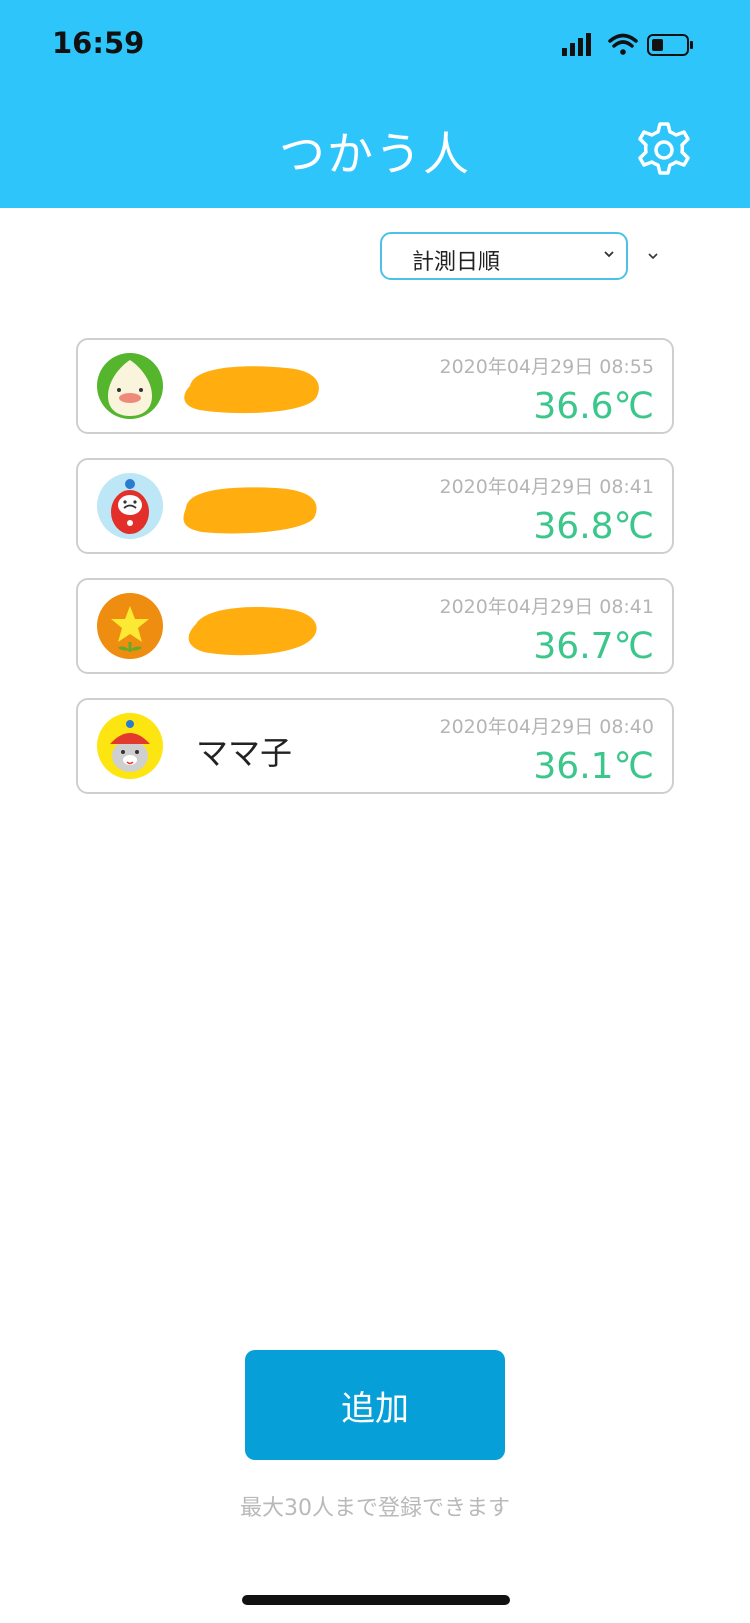  Describe the element at coordinates (375, 626) in the screenshot. I see `person-card: 2020年04月29日 08:41 36.7℃` at that location.